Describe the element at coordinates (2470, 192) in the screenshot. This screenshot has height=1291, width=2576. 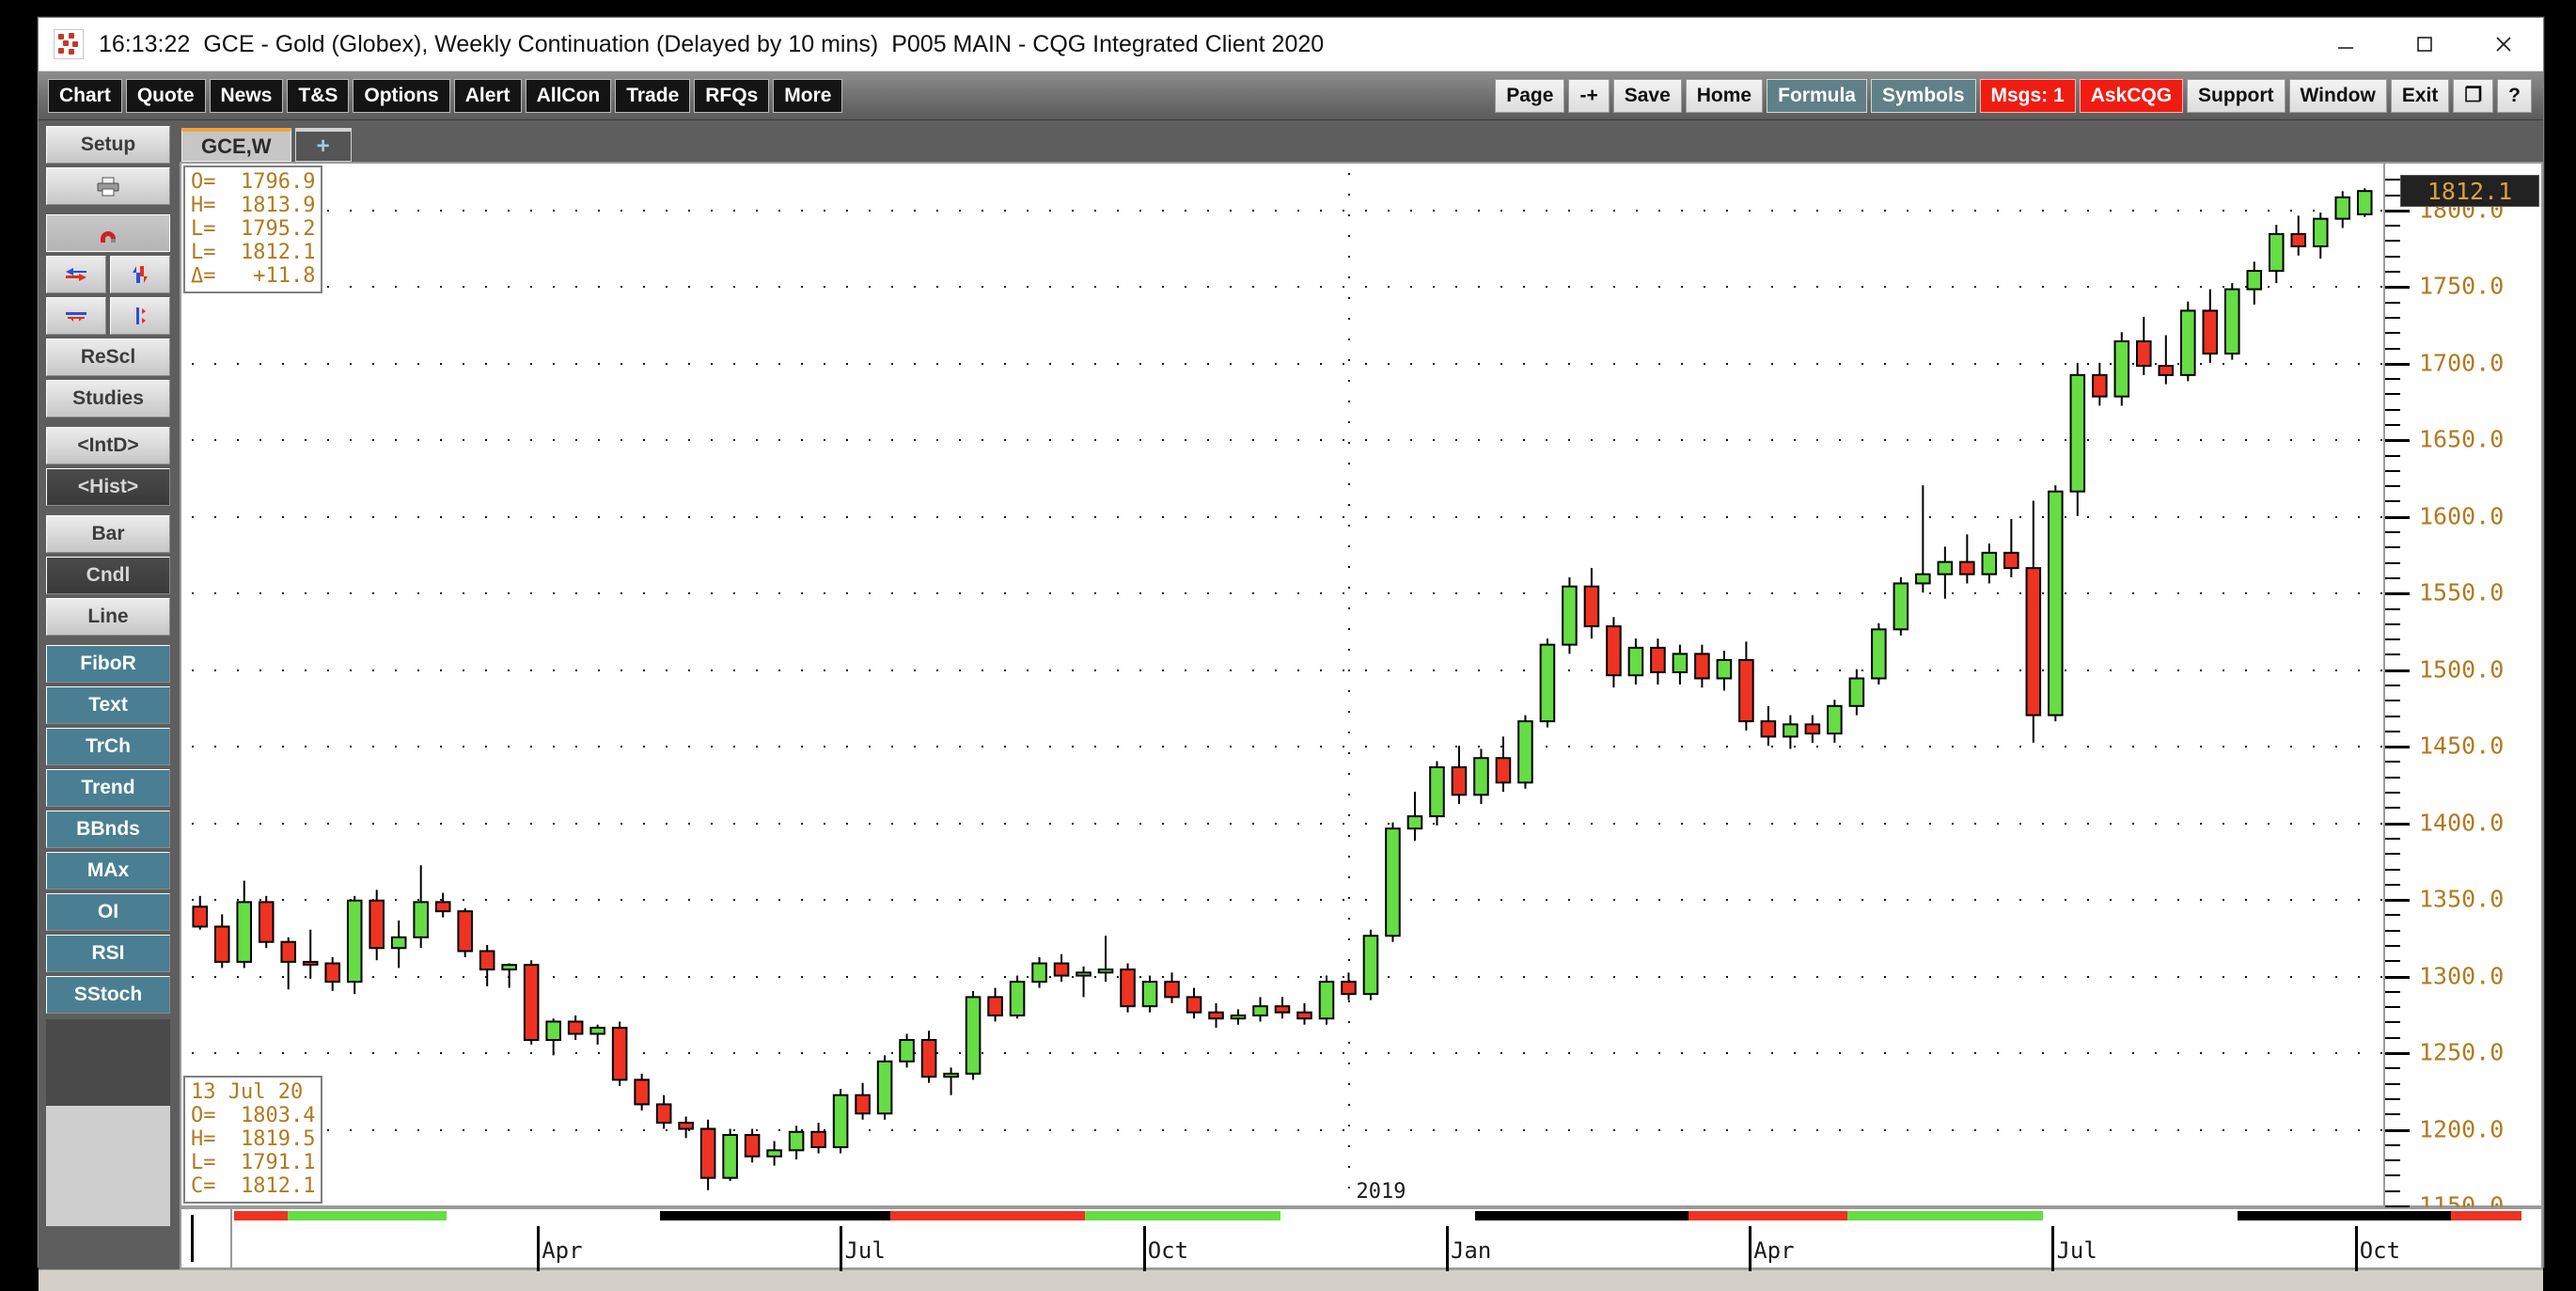
I see `current-price-marker: 1812.1` at that location.